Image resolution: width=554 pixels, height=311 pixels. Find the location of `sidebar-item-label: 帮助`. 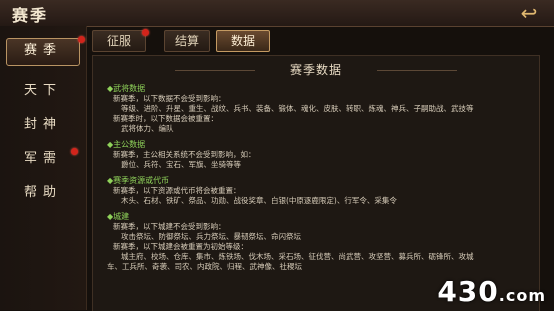

sidebar-item-label: 帮助 is located at coordinates (42, 192).